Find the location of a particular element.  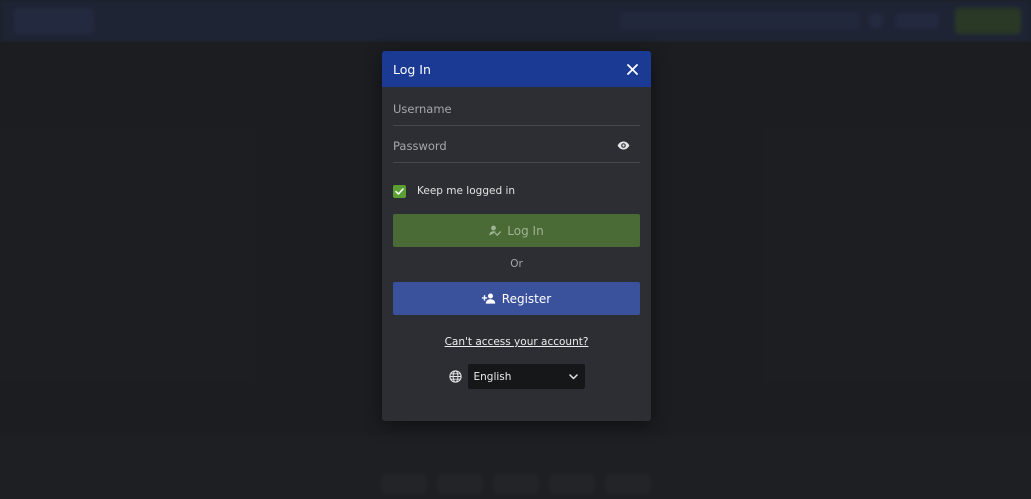

password-field-wrapper is located at coordinates (516, 144).